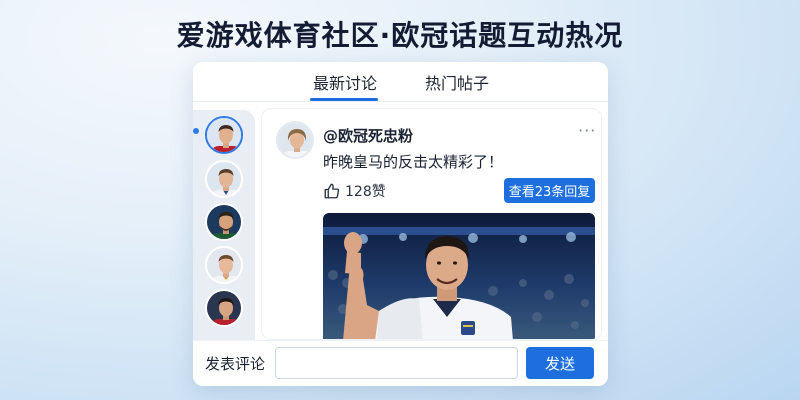  Describe the element at coordinates (457, 82) in the screenshot. I see `tab-hot: 热门帖子` at that location.